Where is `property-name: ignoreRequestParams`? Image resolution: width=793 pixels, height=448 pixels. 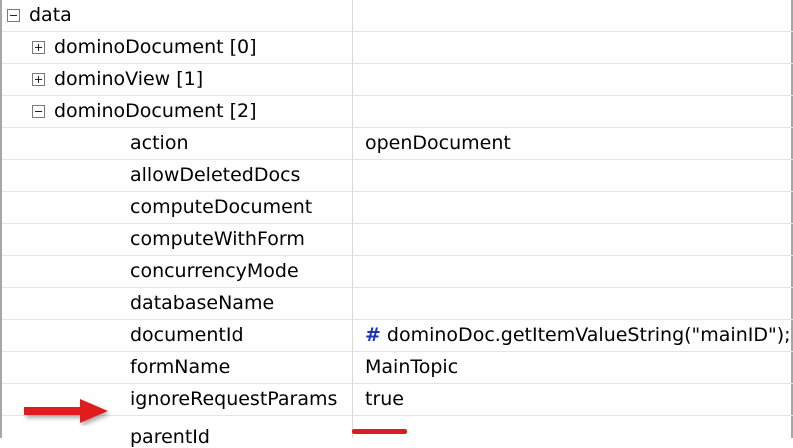 property-name: ignoreRequestParams is located at coordinates (234, 399).